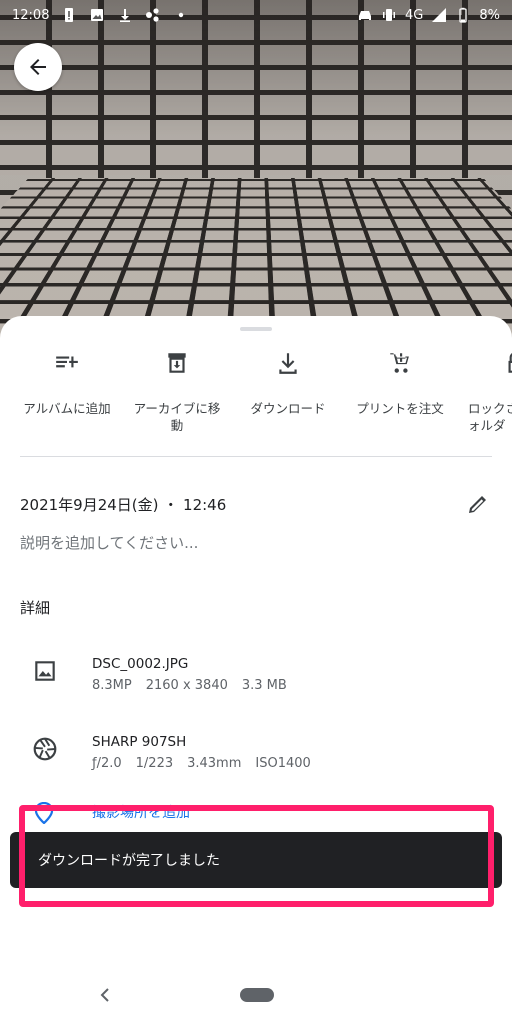 This screenshot has width=512, height=1024. I want to click on highlight-annotation, so click(256, 856).